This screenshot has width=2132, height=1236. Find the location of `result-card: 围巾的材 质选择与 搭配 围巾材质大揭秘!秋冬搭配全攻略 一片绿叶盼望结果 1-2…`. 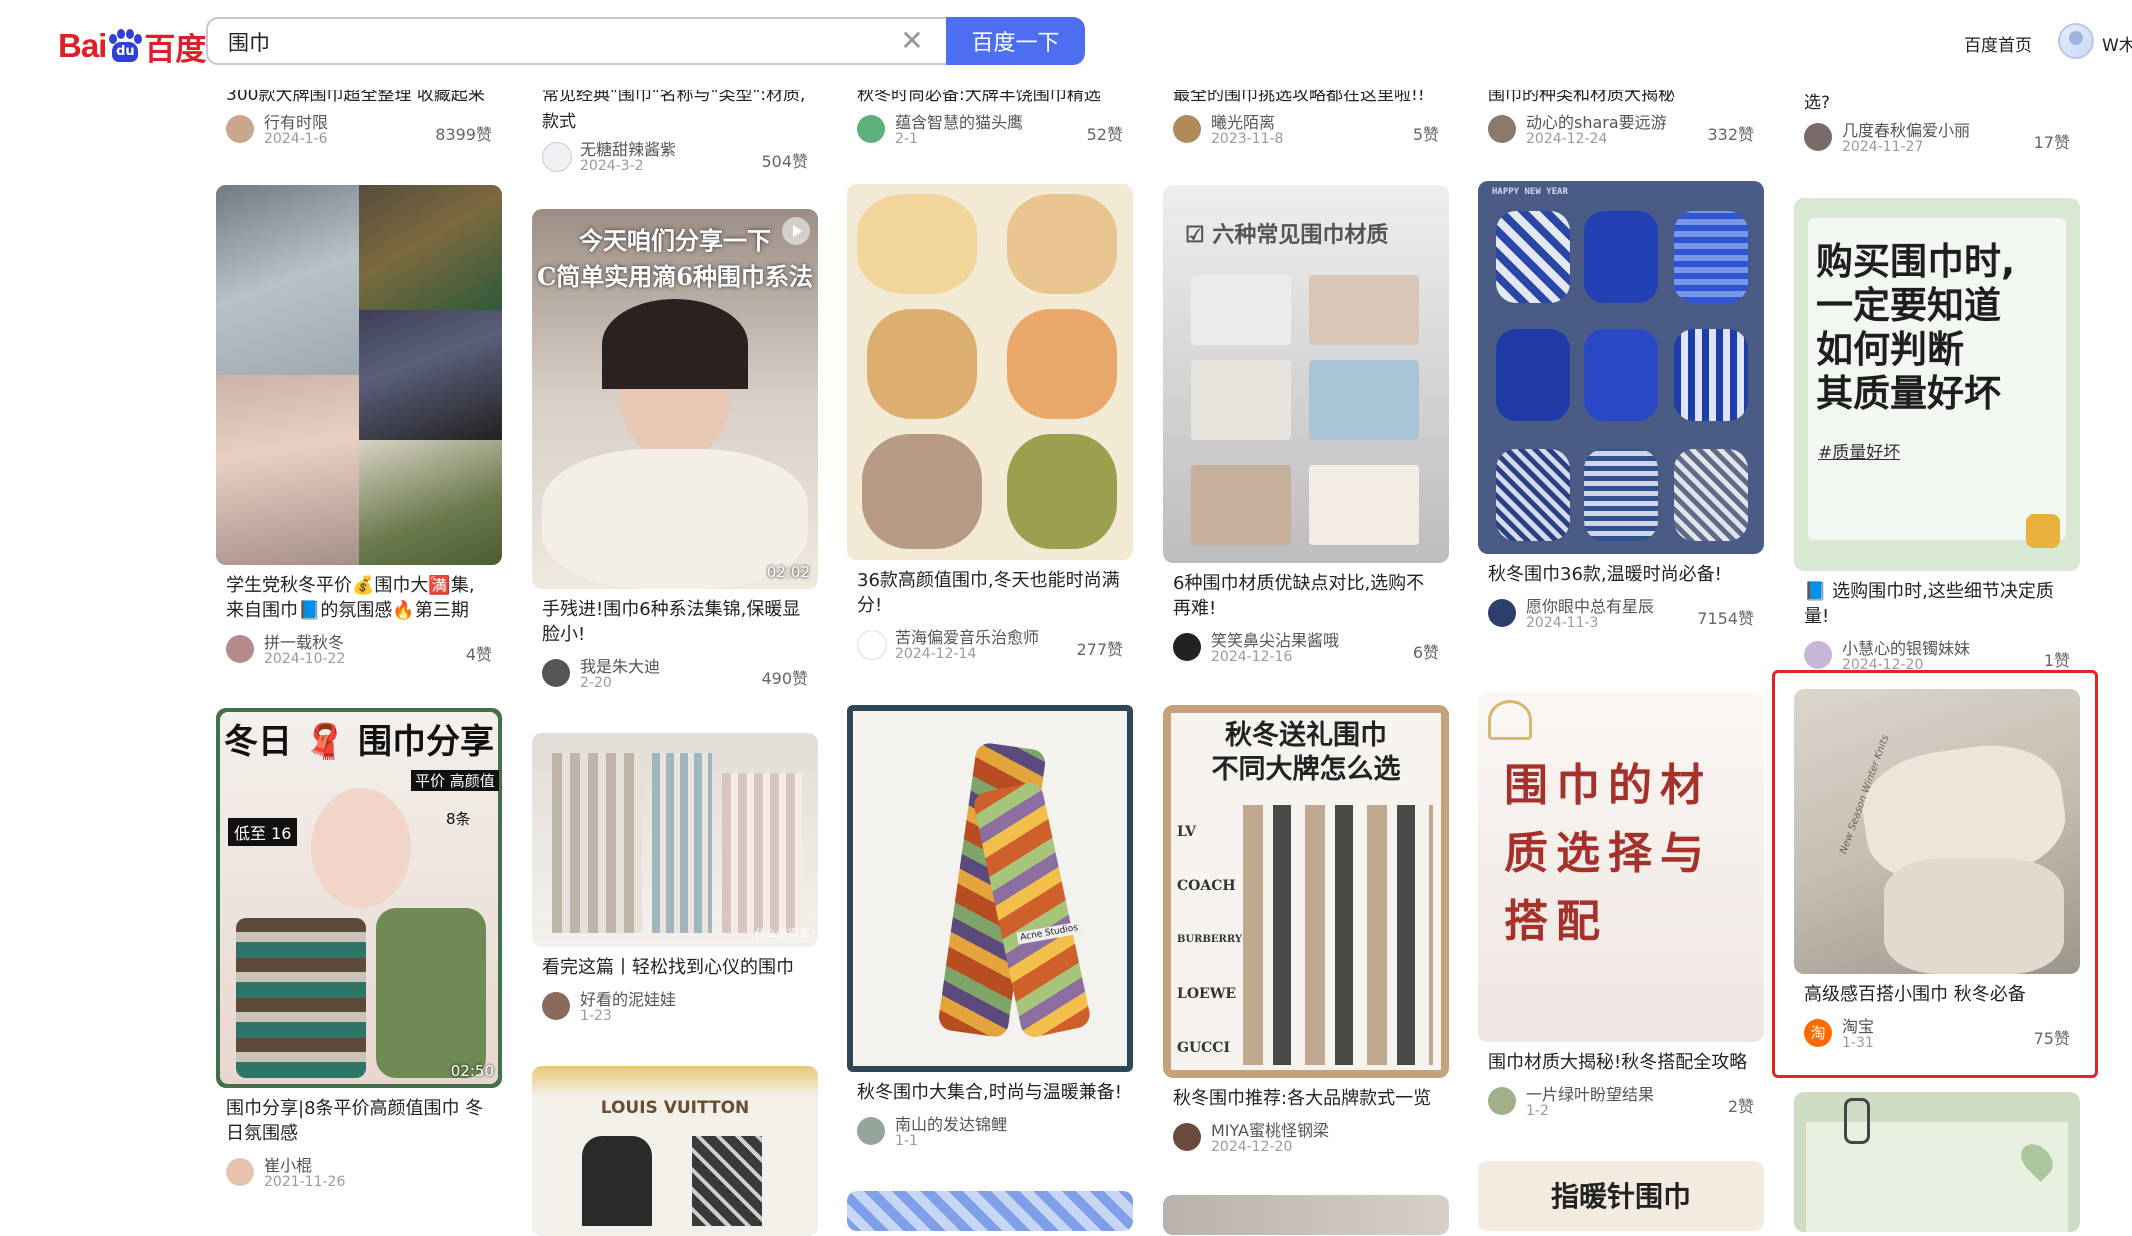

result-card: 围巾的材 质选择与 搭配 围巾材质大揭秘!秋冬搭配全攻略 一片绿叶盼望结果 1-2… is located at coordinates (1621, 906).